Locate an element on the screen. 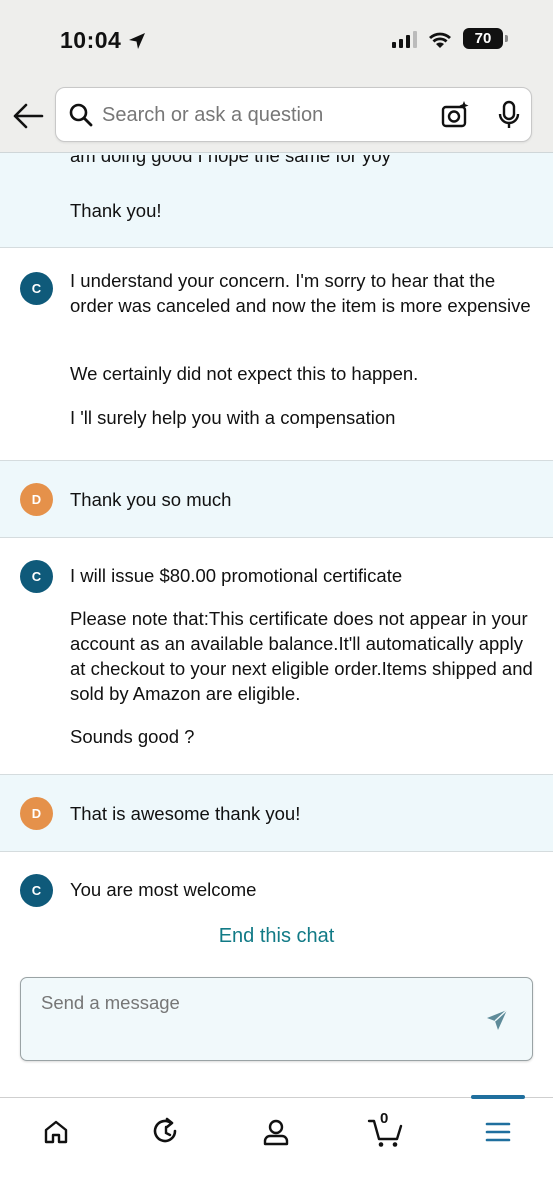 Image resolution: width=553 pixels, height=1200 pixels. wifi-icon is located at coordinates (440, 40).